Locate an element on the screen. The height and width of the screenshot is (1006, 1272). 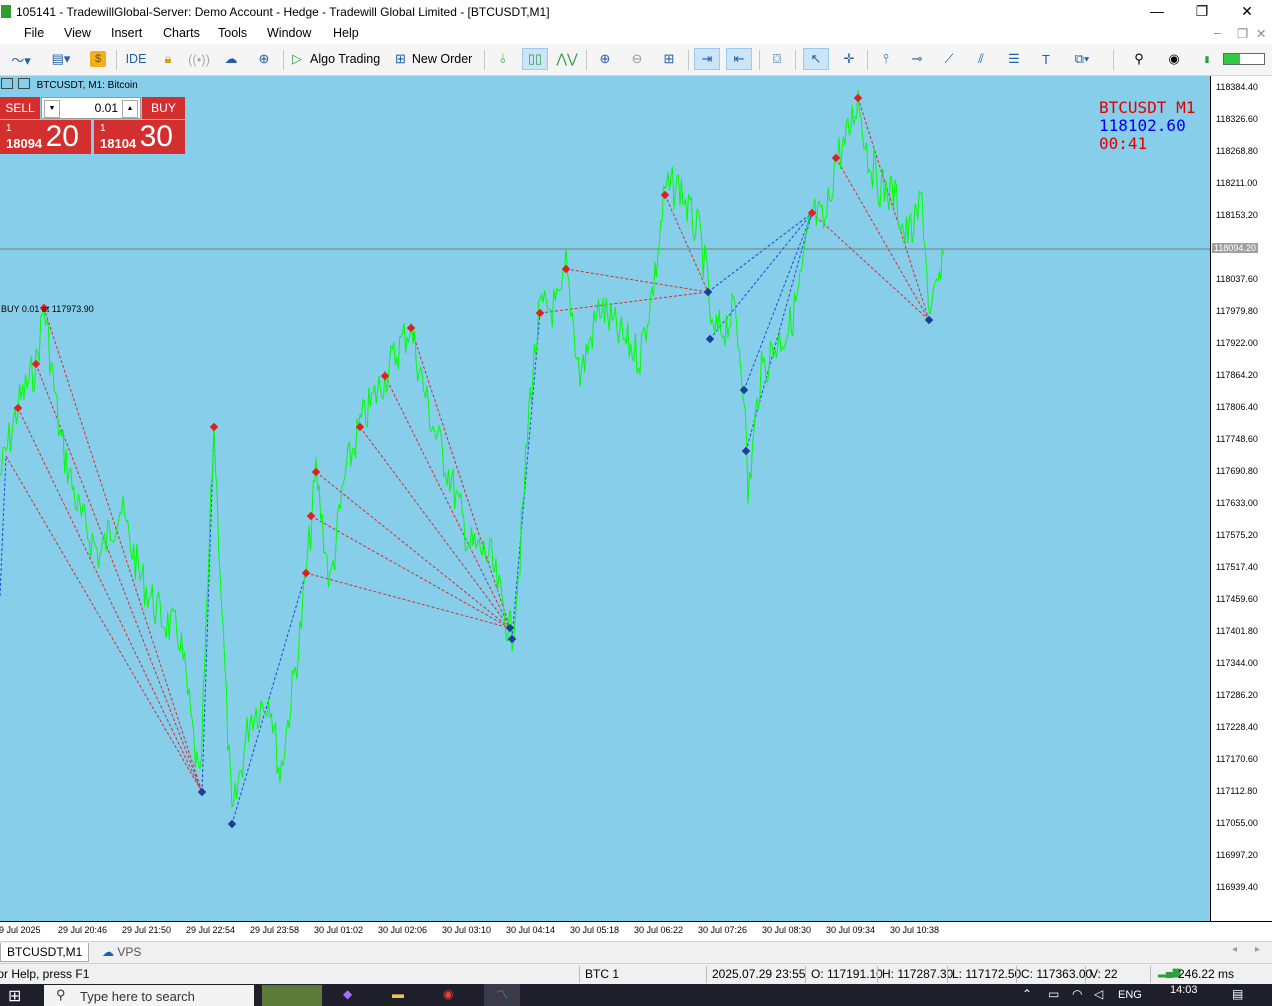
horizontal-line-icon: ⊸ is located at coordinates (917, 59).